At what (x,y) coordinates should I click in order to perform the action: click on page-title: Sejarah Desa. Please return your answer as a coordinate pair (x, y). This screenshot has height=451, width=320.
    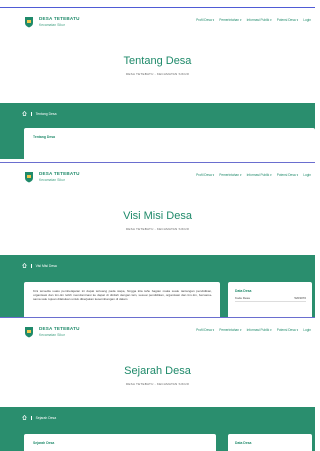
    Looking at the image, I should click on (157, 371).